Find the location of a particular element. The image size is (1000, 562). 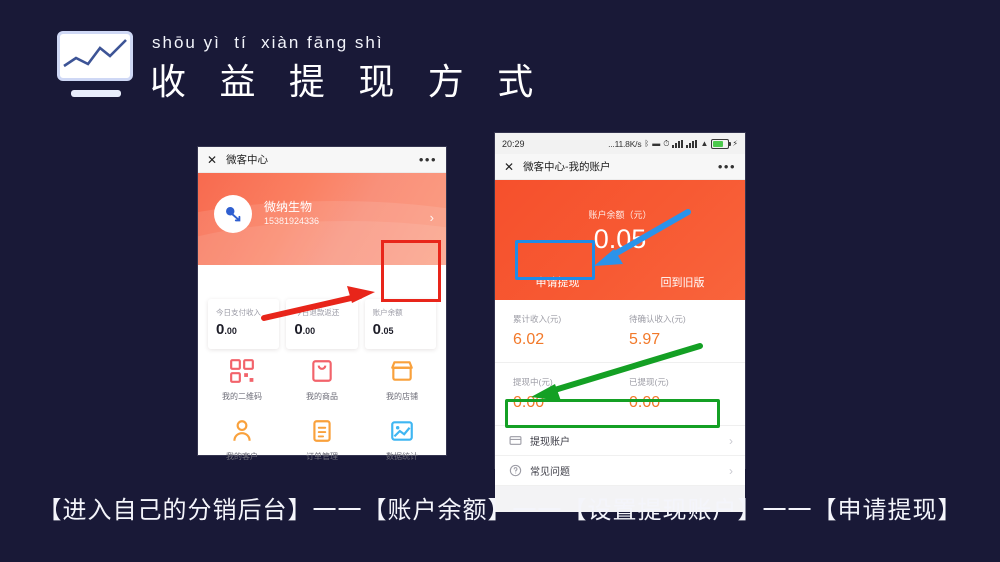

storefront-icon is located at coordinates (402, 371).